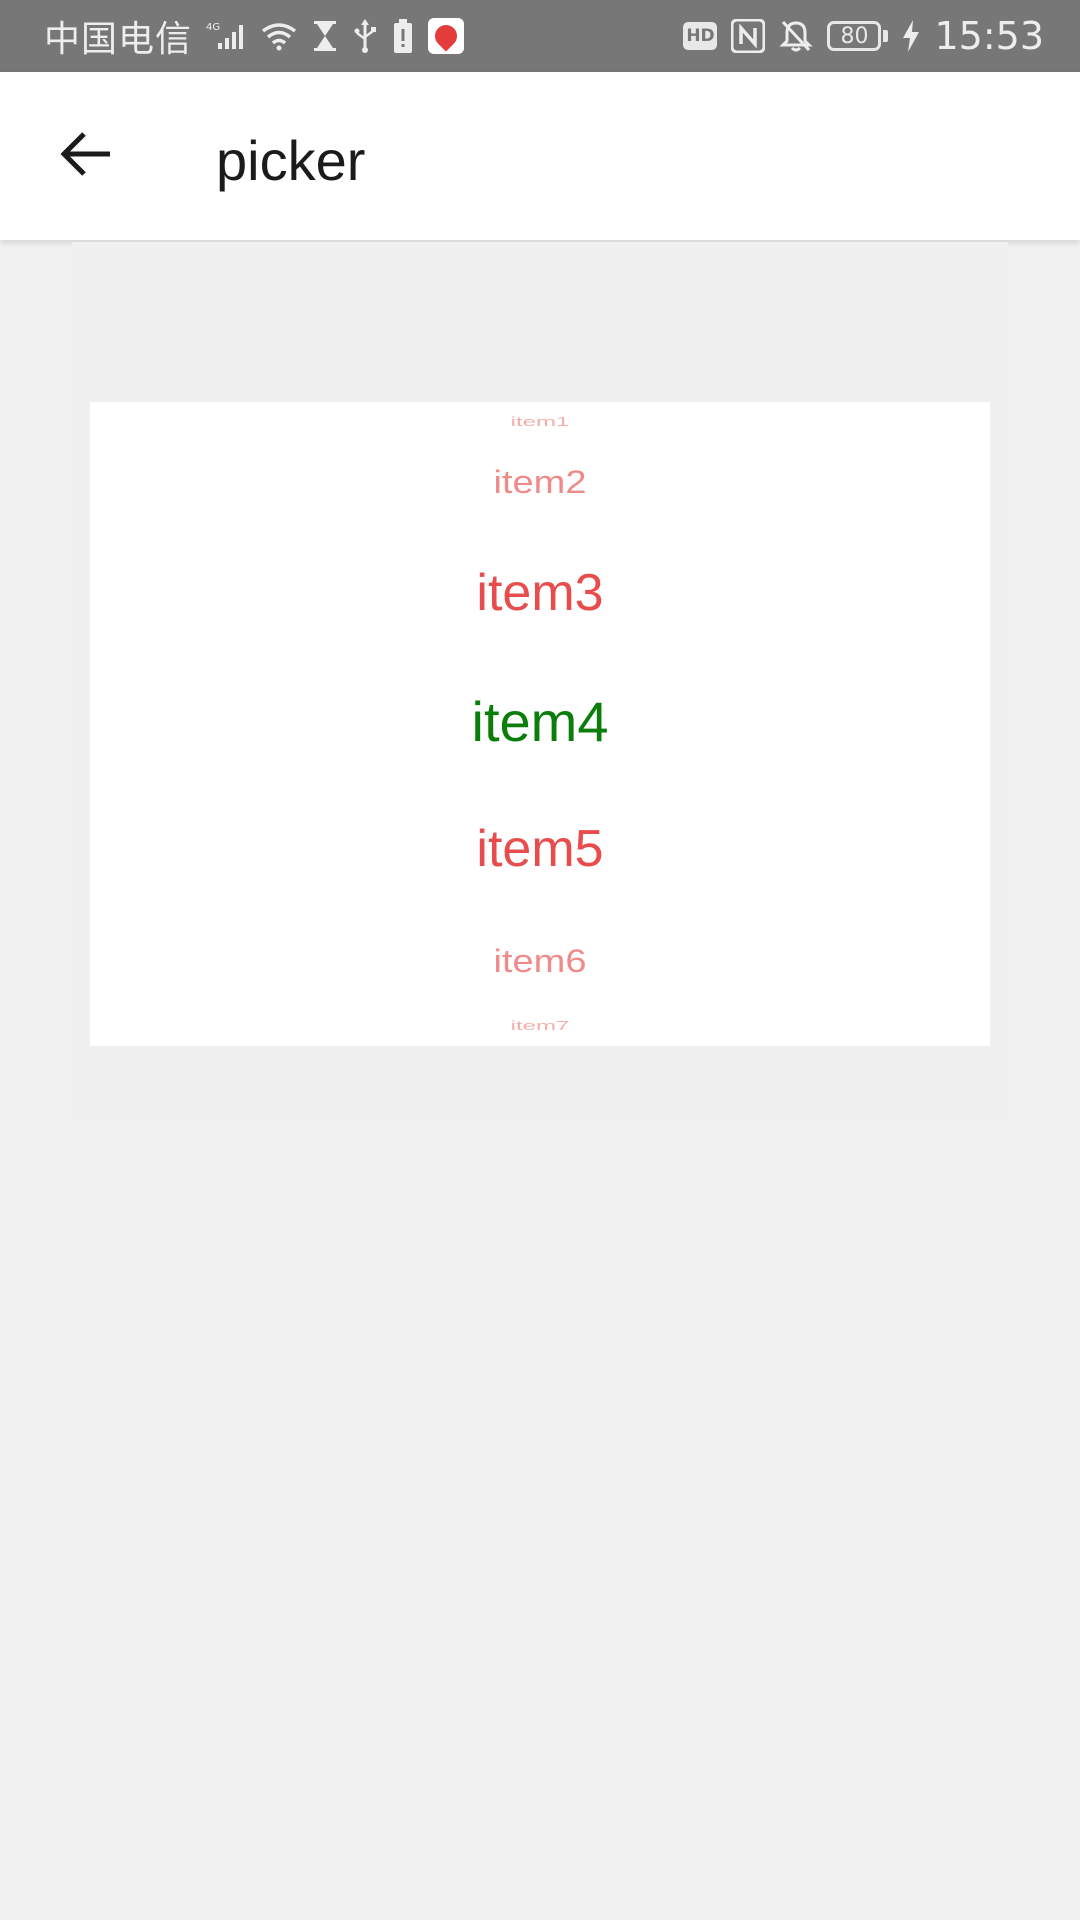 Image resolution: width=1080 pixels, height=1920 pixels. What do you see at coordinates (748, 36) in the screenshot?
I see `nfc-icon` at bounding box center [748, 36].